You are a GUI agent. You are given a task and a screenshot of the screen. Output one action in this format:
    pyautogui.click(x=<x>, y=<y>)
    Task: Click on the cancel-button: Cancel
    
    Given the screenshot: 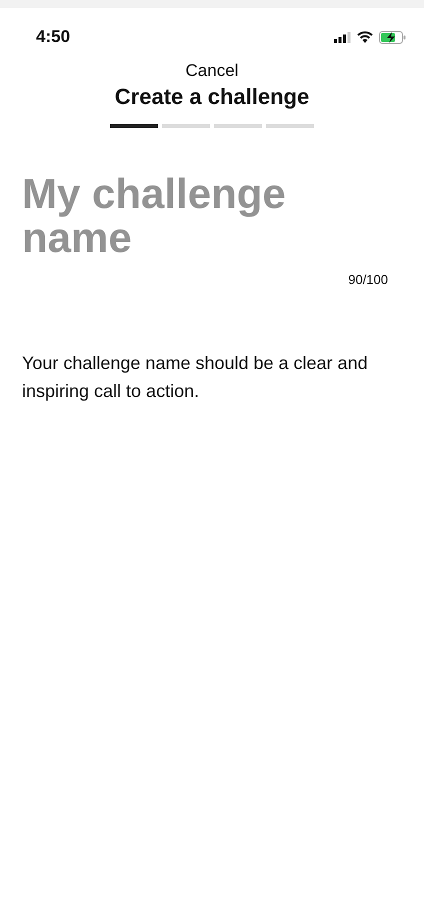 What is the action you would take?
    pyautogui.click(x=212, y=71)
    